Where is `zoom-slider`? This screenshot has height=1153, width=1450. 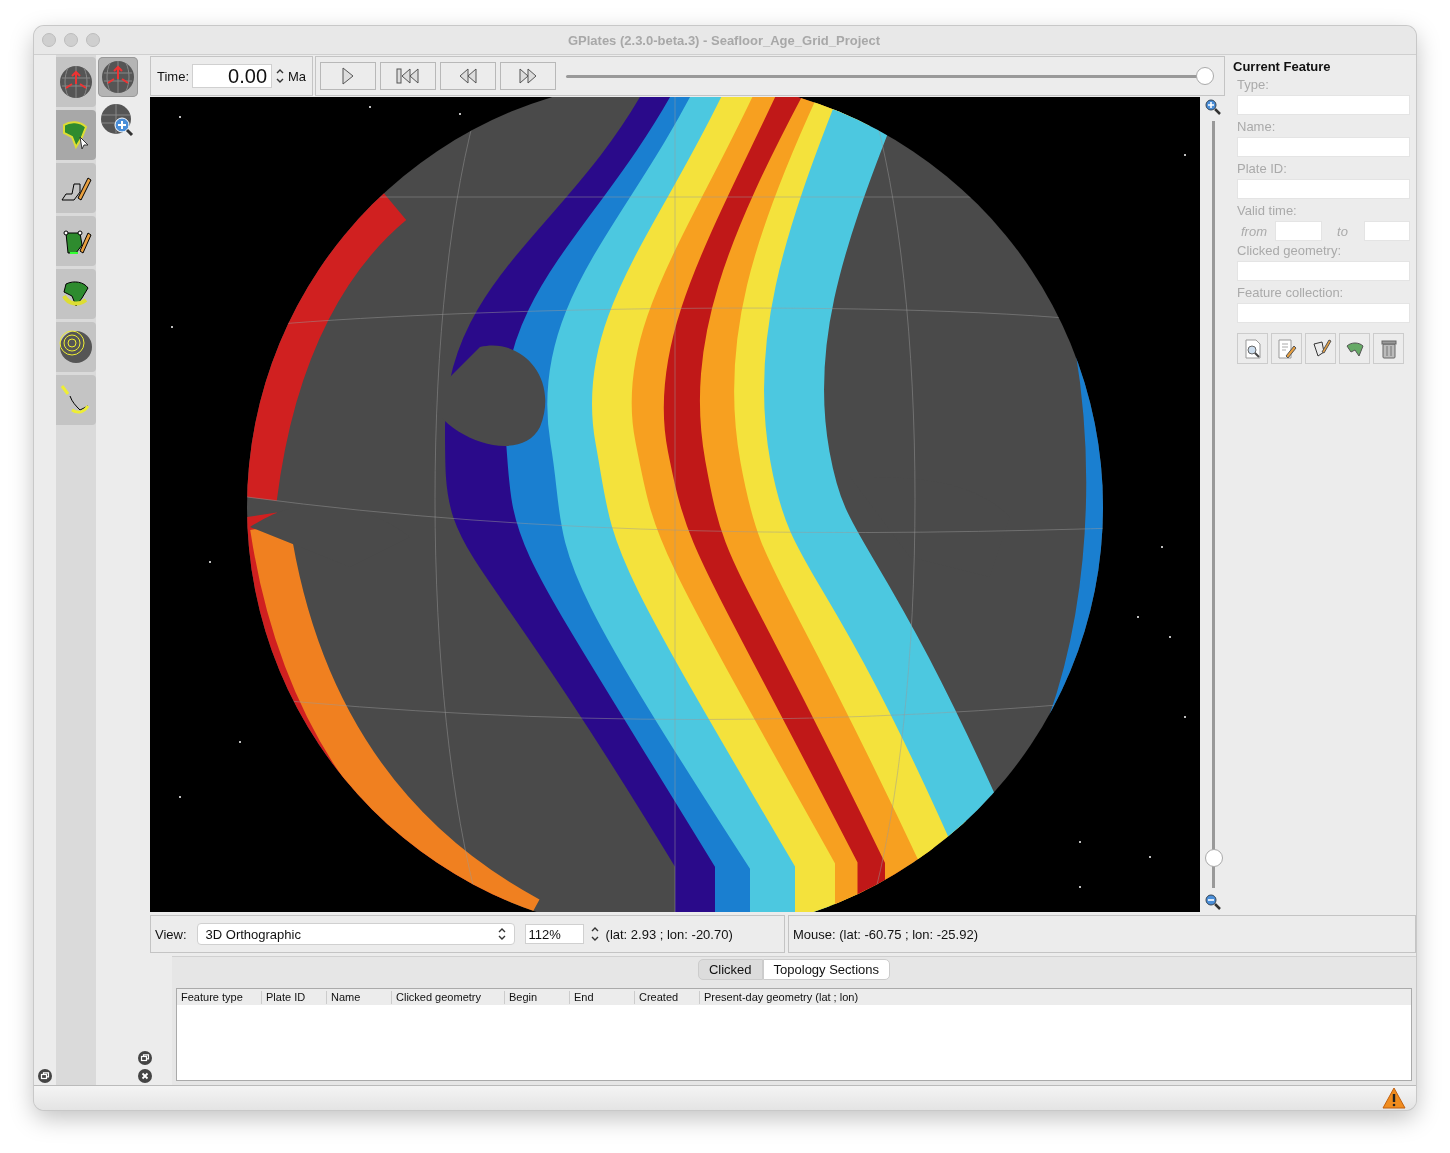 zoom-slider is located at coordinates (1212, 504).